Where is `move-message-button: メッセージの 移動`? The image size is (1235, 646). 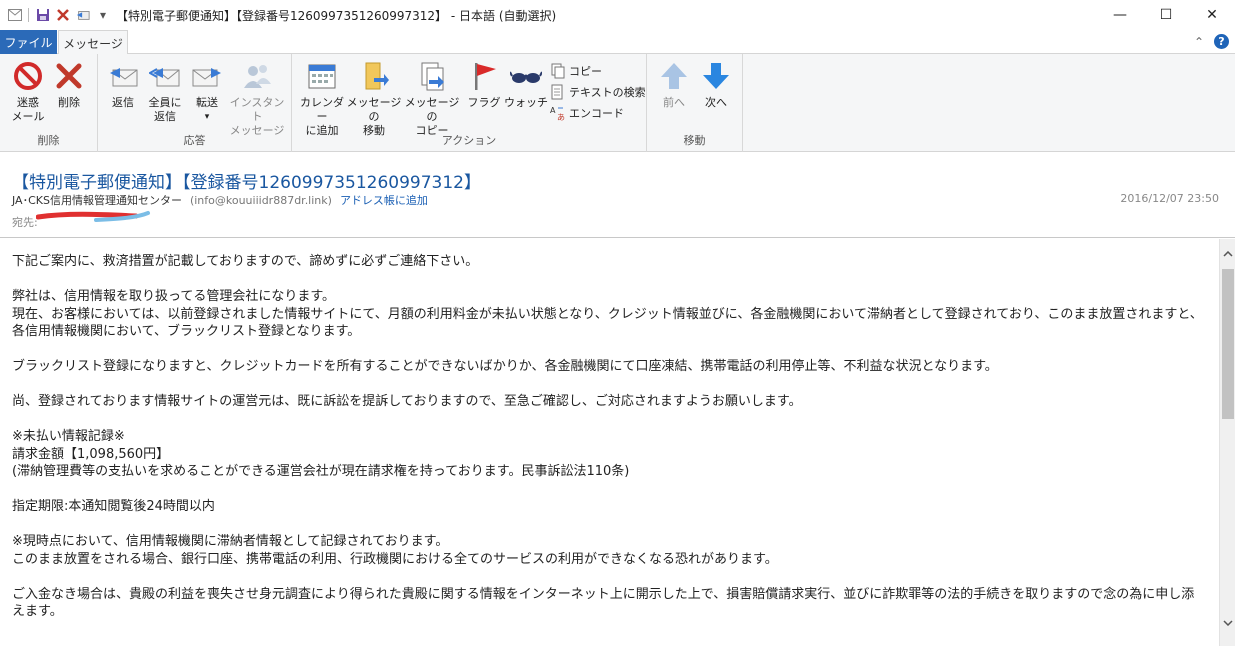
move-message-button: メッセージの 移動 is located at coordinates (374, 99).